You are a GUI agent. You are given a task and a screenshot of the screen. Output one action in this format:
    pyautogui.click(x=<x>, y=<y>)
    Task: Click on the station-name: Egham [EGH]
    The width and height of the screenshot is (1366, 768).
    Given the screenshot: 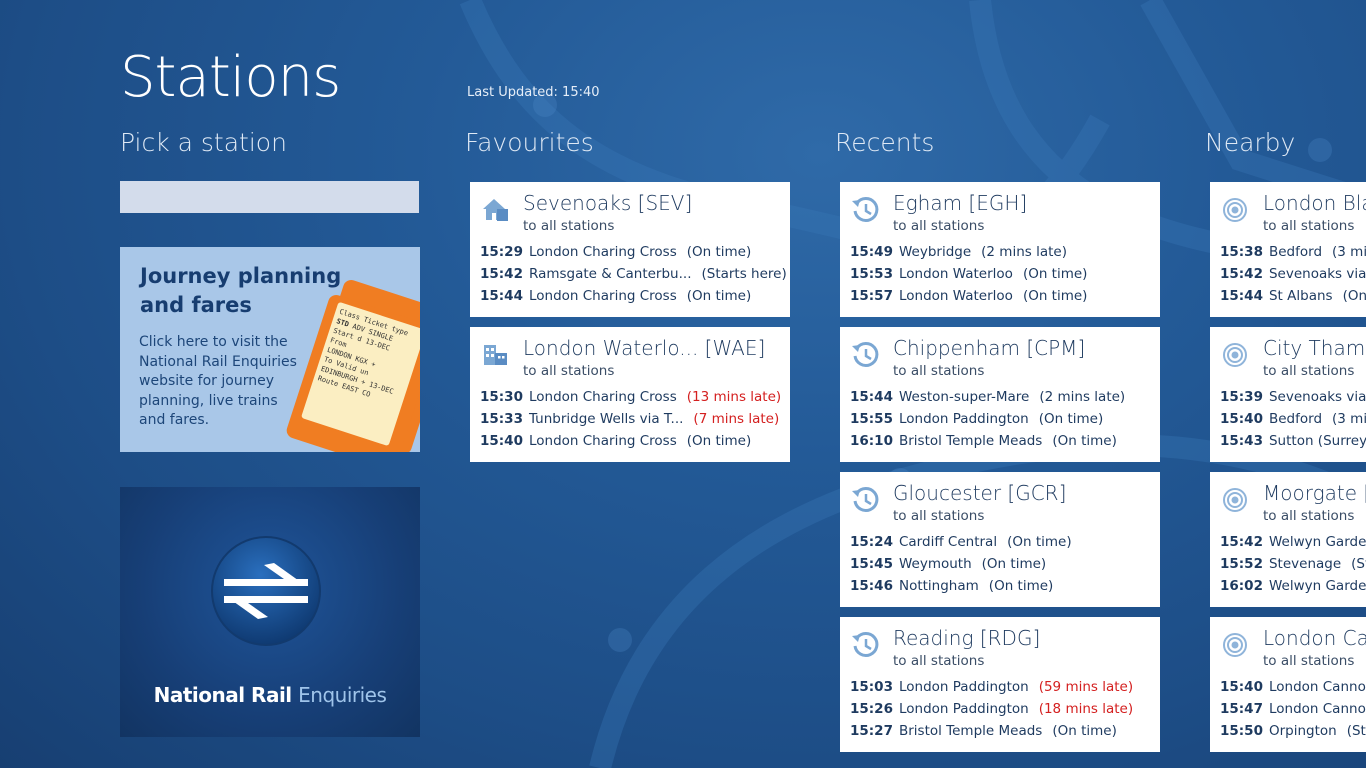 What is the action you would take?
    pyautogui.click(x=960, y=203)
    